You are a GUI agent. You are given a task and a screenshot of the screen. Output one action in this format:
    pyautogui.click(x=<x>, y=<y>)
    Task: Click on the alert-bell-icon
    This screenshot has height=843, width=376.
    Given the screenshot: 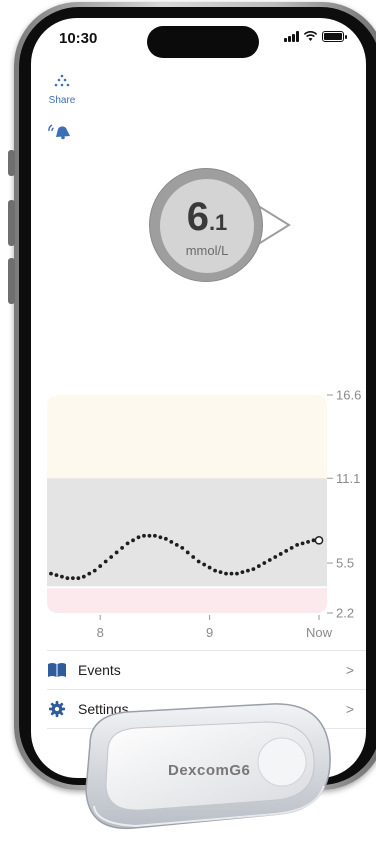 What is the action you would take?
    pyautogui.click(x=59, y=131)
    